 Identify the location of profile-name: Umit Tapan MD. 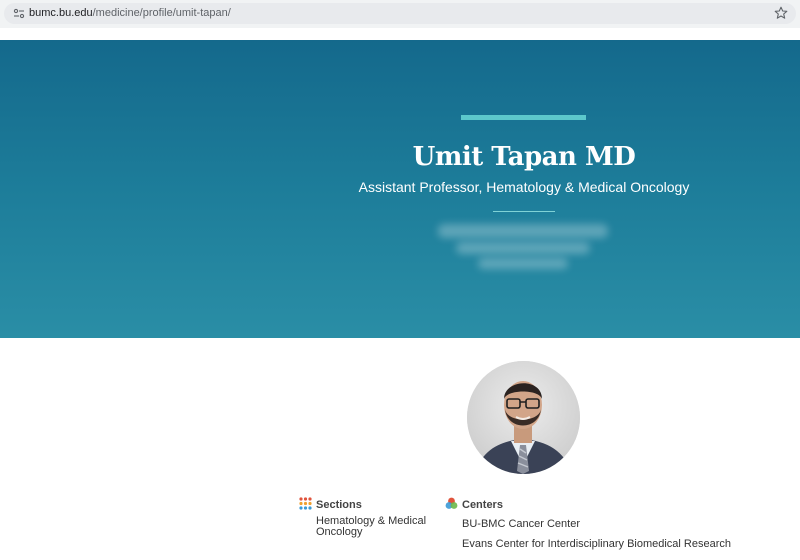
(524, 157).